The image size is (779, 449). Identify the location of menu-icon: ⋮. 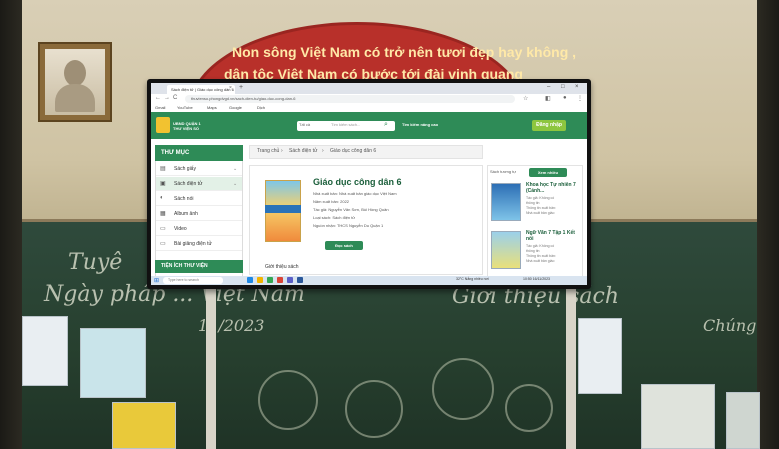
(580, 98).